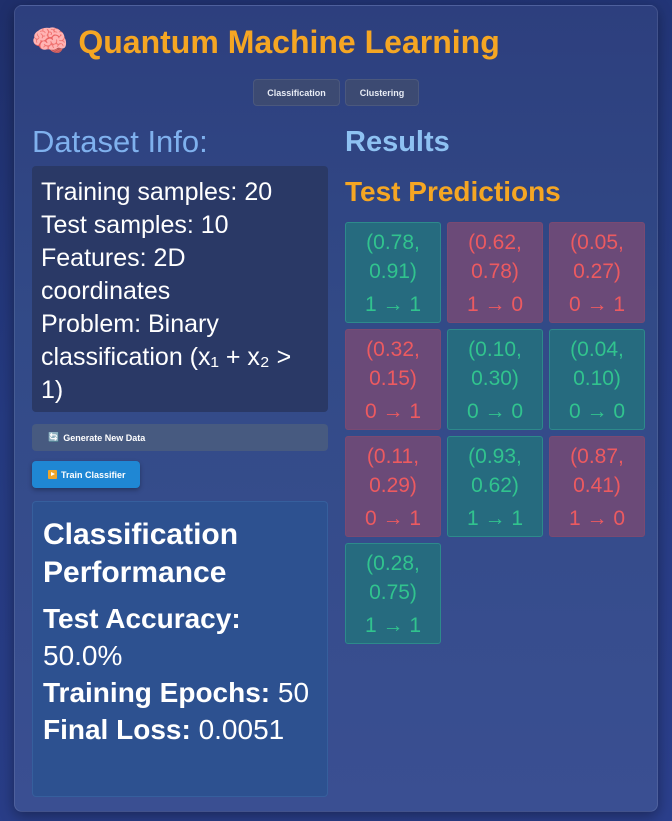 The image size is (672, 821). I want to click on play-icon, so click(52, 474).